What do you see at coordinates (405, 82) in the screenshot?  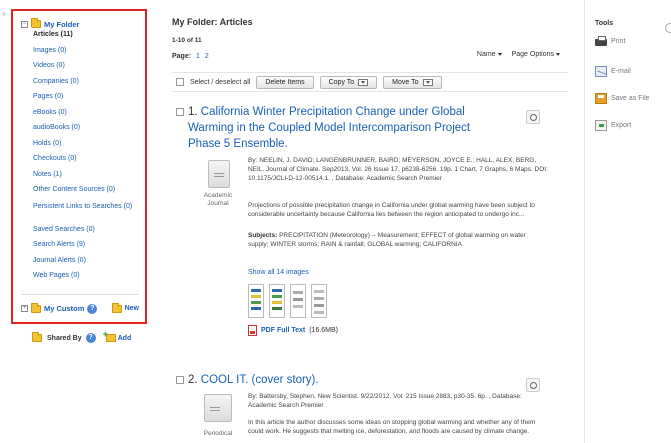 I see `move-label: Move To` at bounding box center [405, 82].